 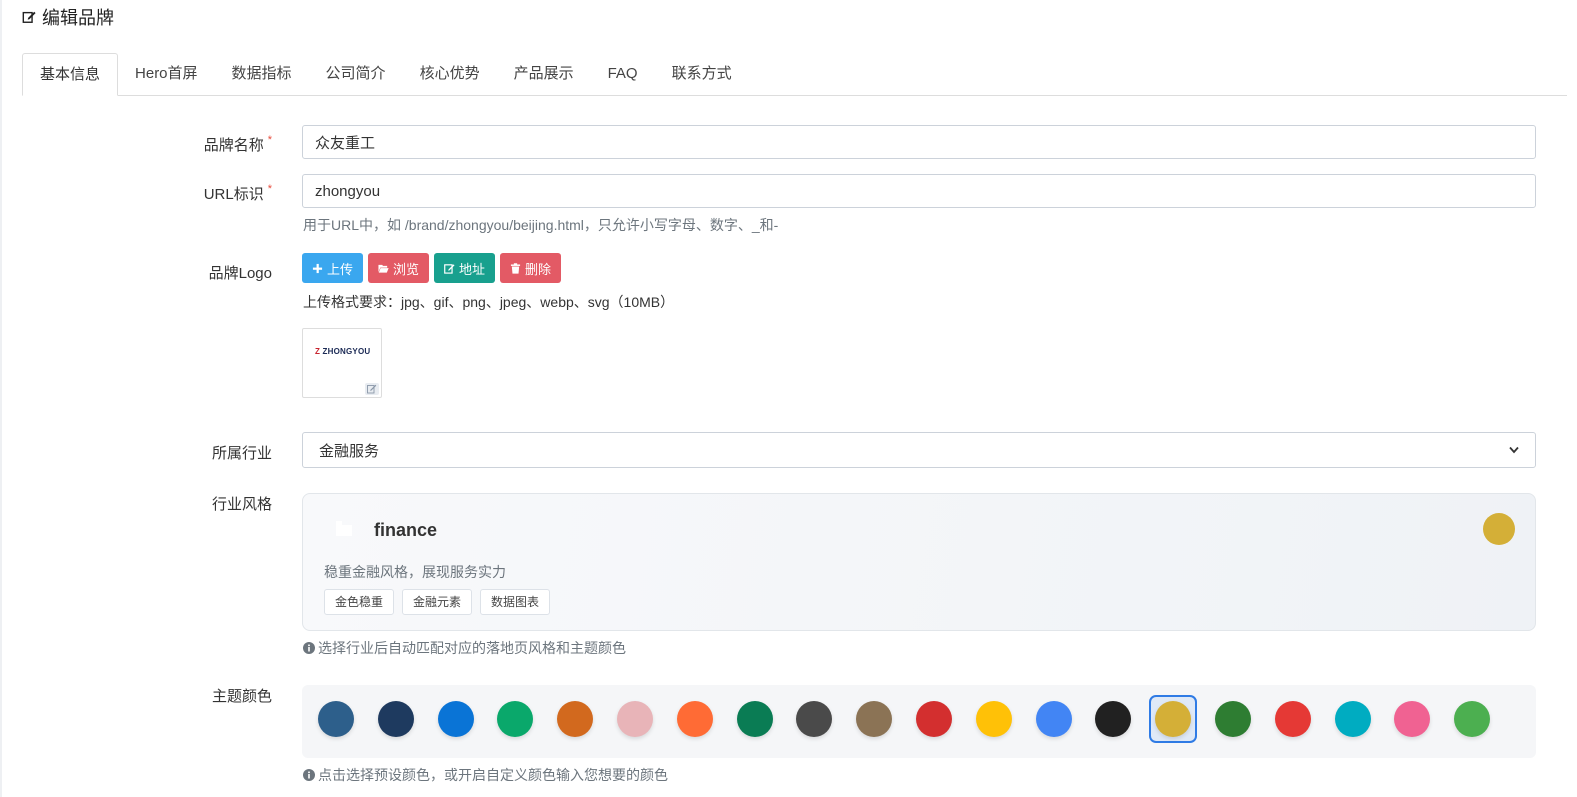 I want to click on industry-select: 金融服务, so click(x=919, y=450).